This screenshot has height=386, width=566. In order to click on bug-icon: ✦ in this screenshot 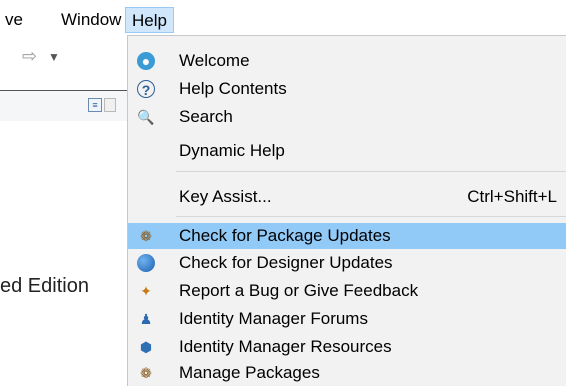, I will do `click(146, 291)`.